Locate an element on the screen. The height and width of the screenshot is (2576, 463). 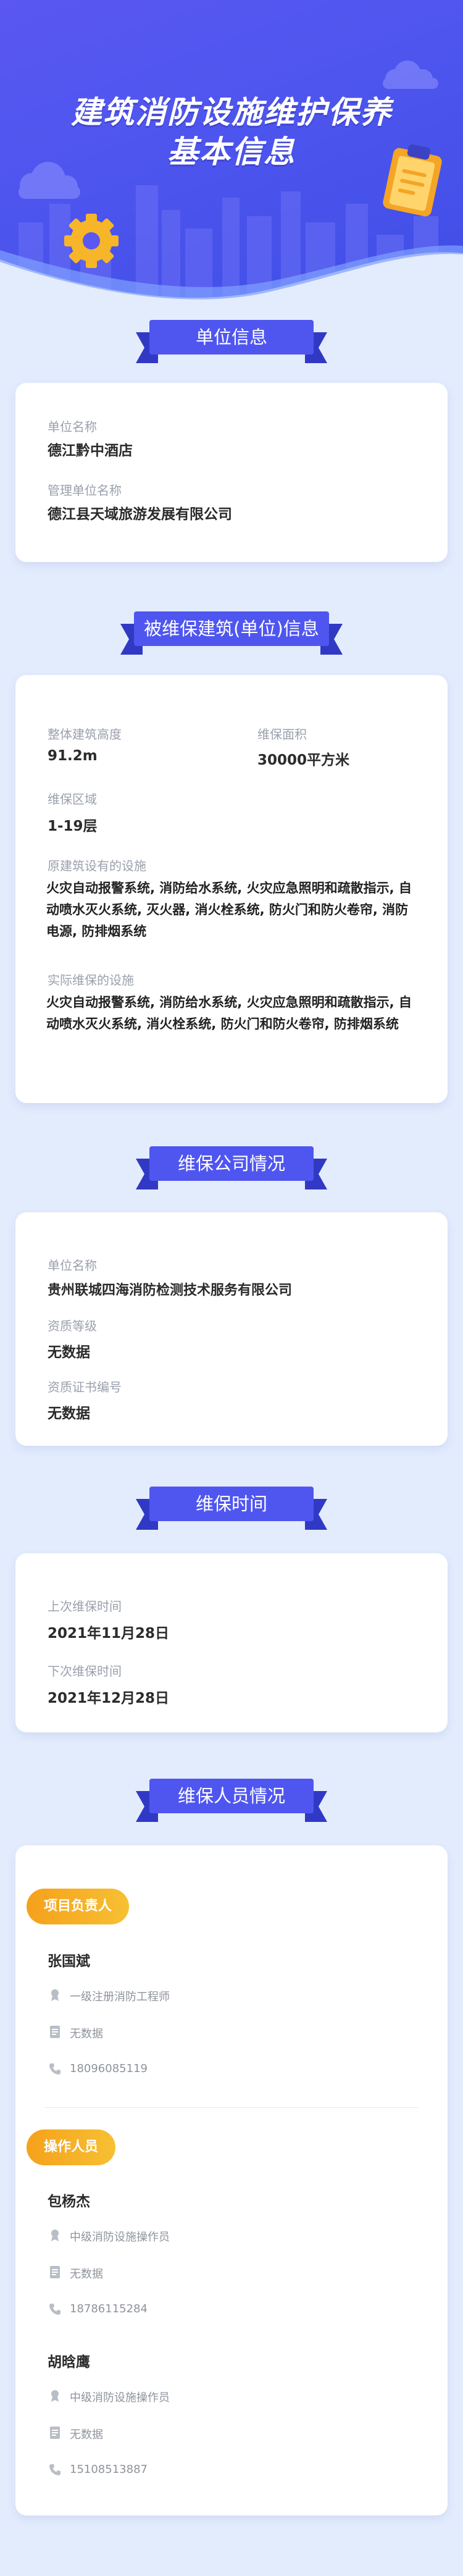
section-title: 维保时间 is located at coordinates (231, 1504).